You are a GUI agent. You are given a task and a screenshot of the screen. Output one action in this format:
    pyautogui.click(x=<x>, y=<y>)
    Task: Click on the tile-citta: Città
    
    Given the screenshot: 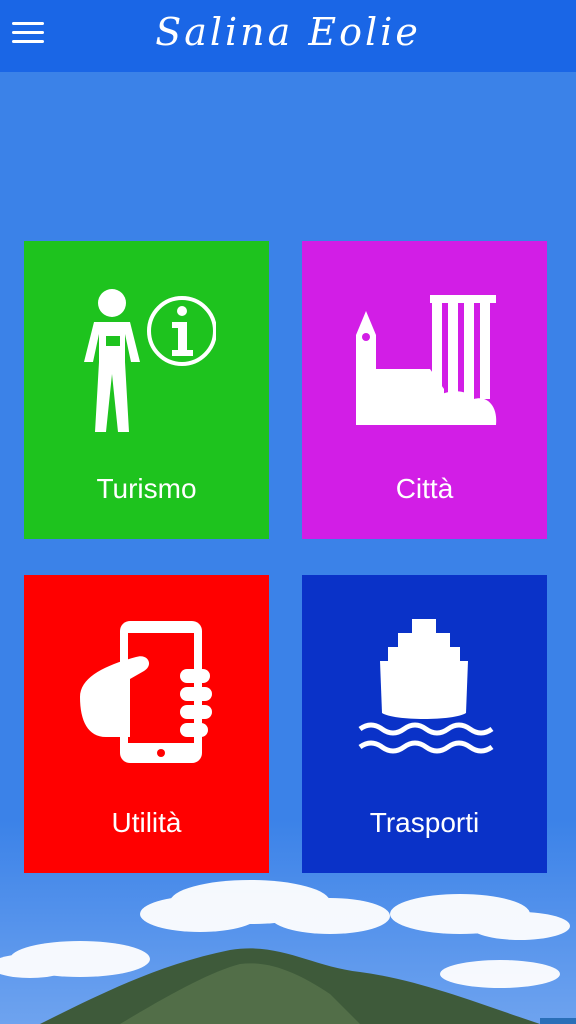 What is the action you would take?
    pyautogui.click(x=424, y=390)
    